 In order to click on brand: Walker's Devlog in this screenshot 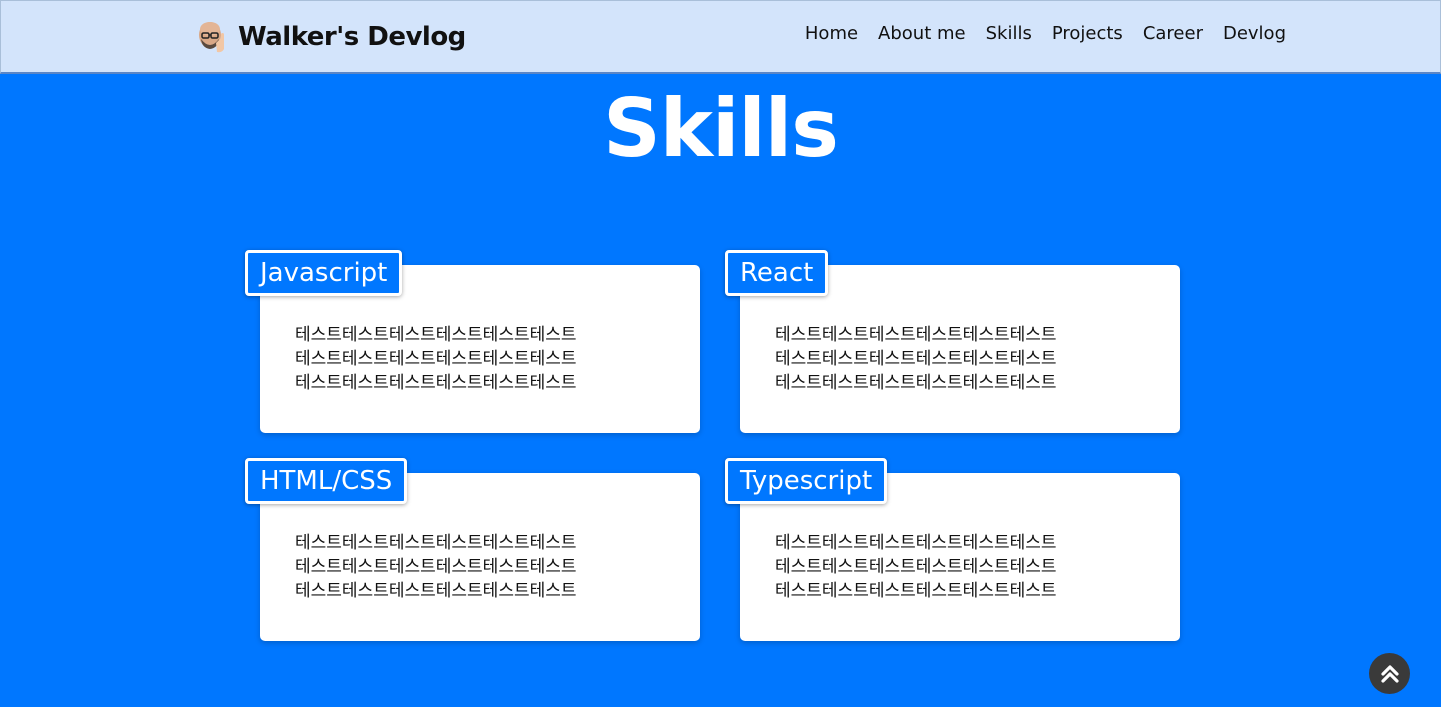, I will do `click(330, 37)`.